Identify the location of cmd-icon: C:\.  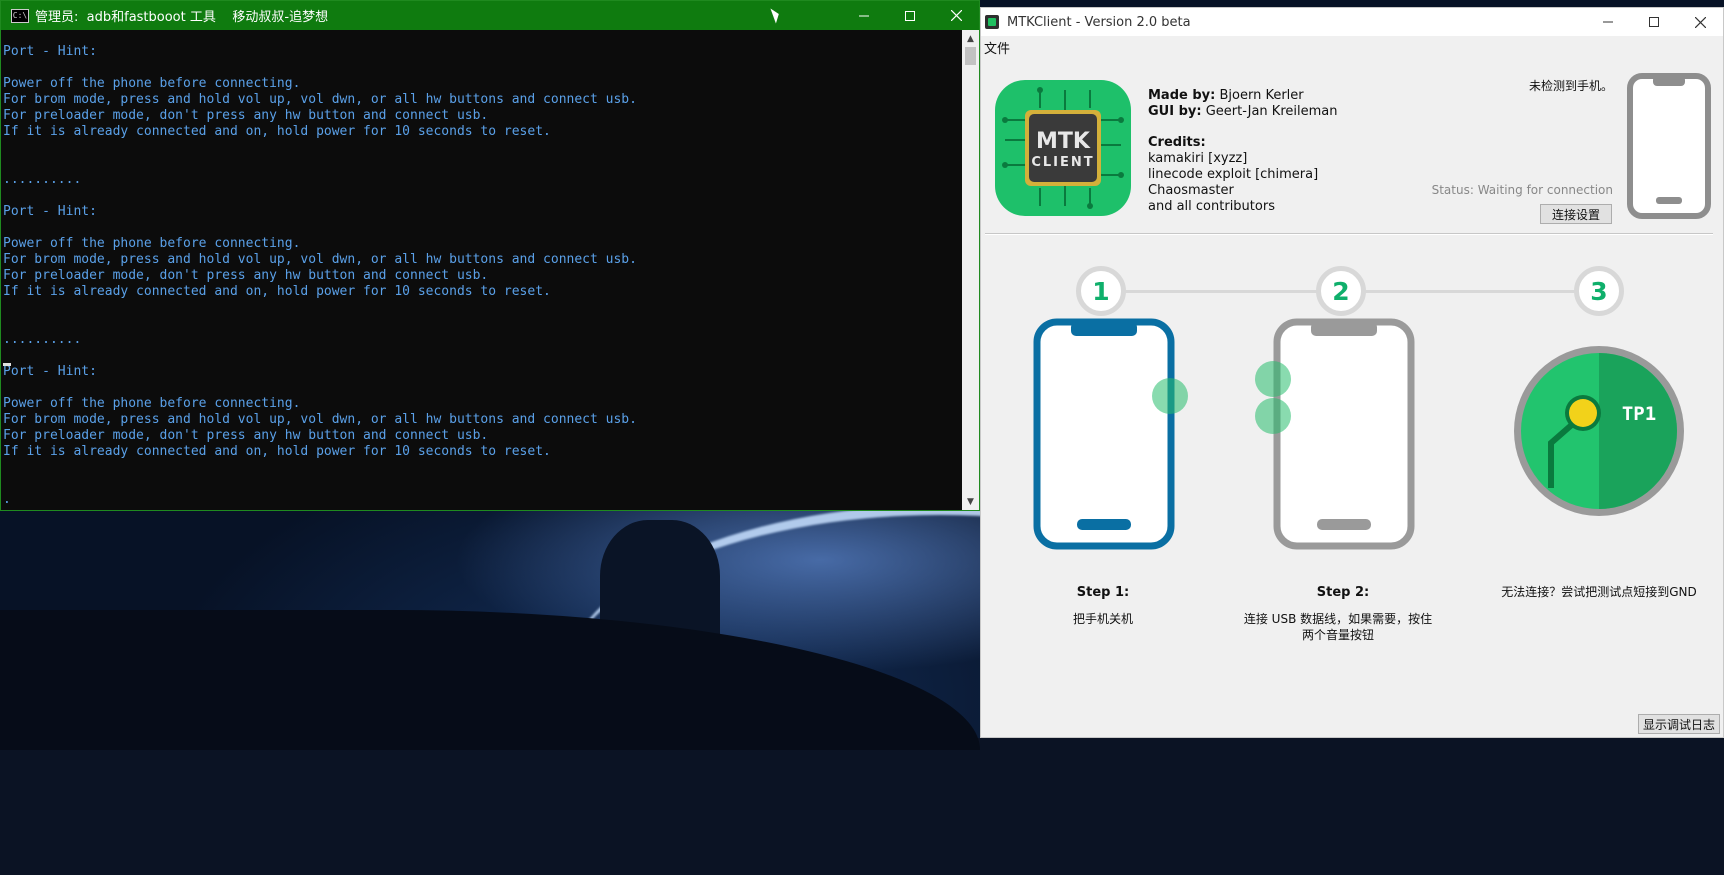
(20, 15).